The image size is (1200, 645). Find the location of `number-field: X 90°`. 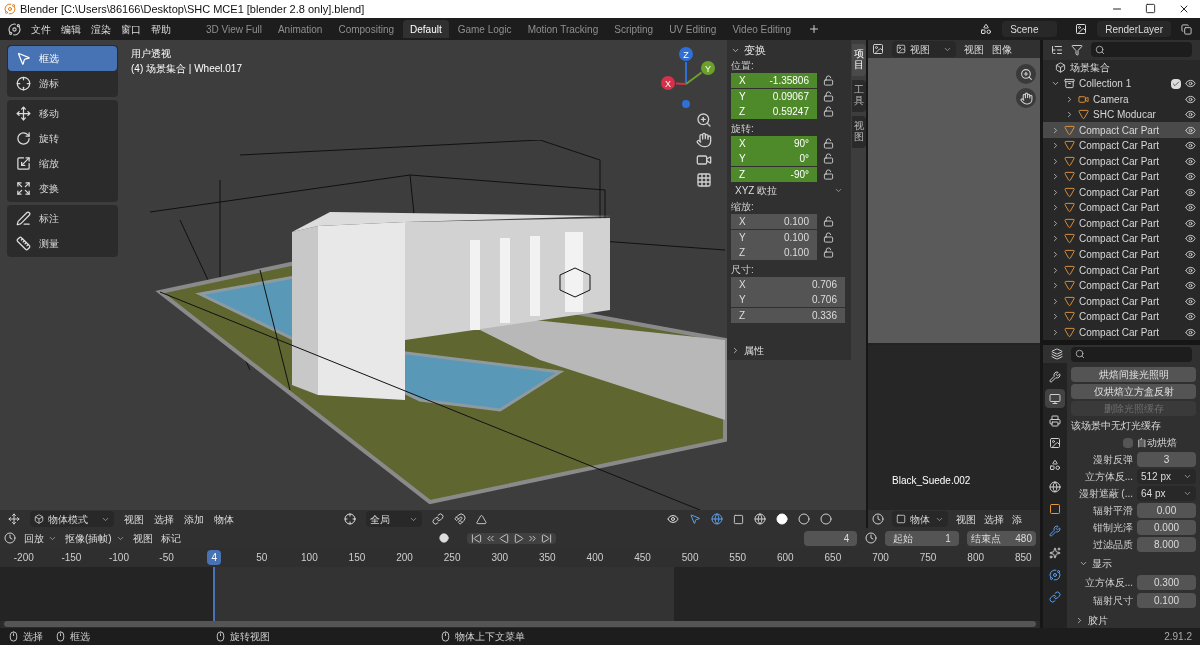

number-field: X 90° is located at coordinates (774, 143).